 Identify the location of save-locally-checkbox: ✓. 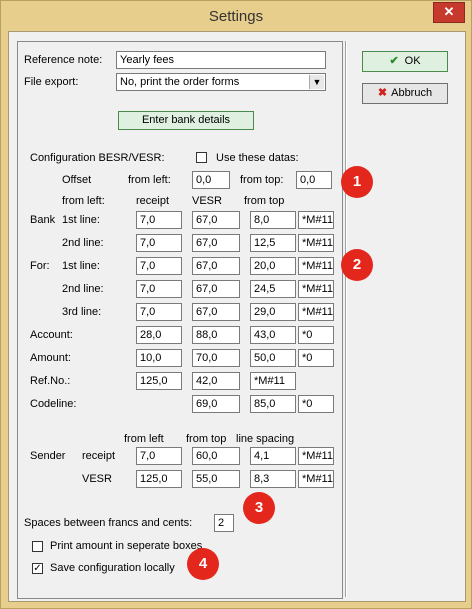
(37, 568).